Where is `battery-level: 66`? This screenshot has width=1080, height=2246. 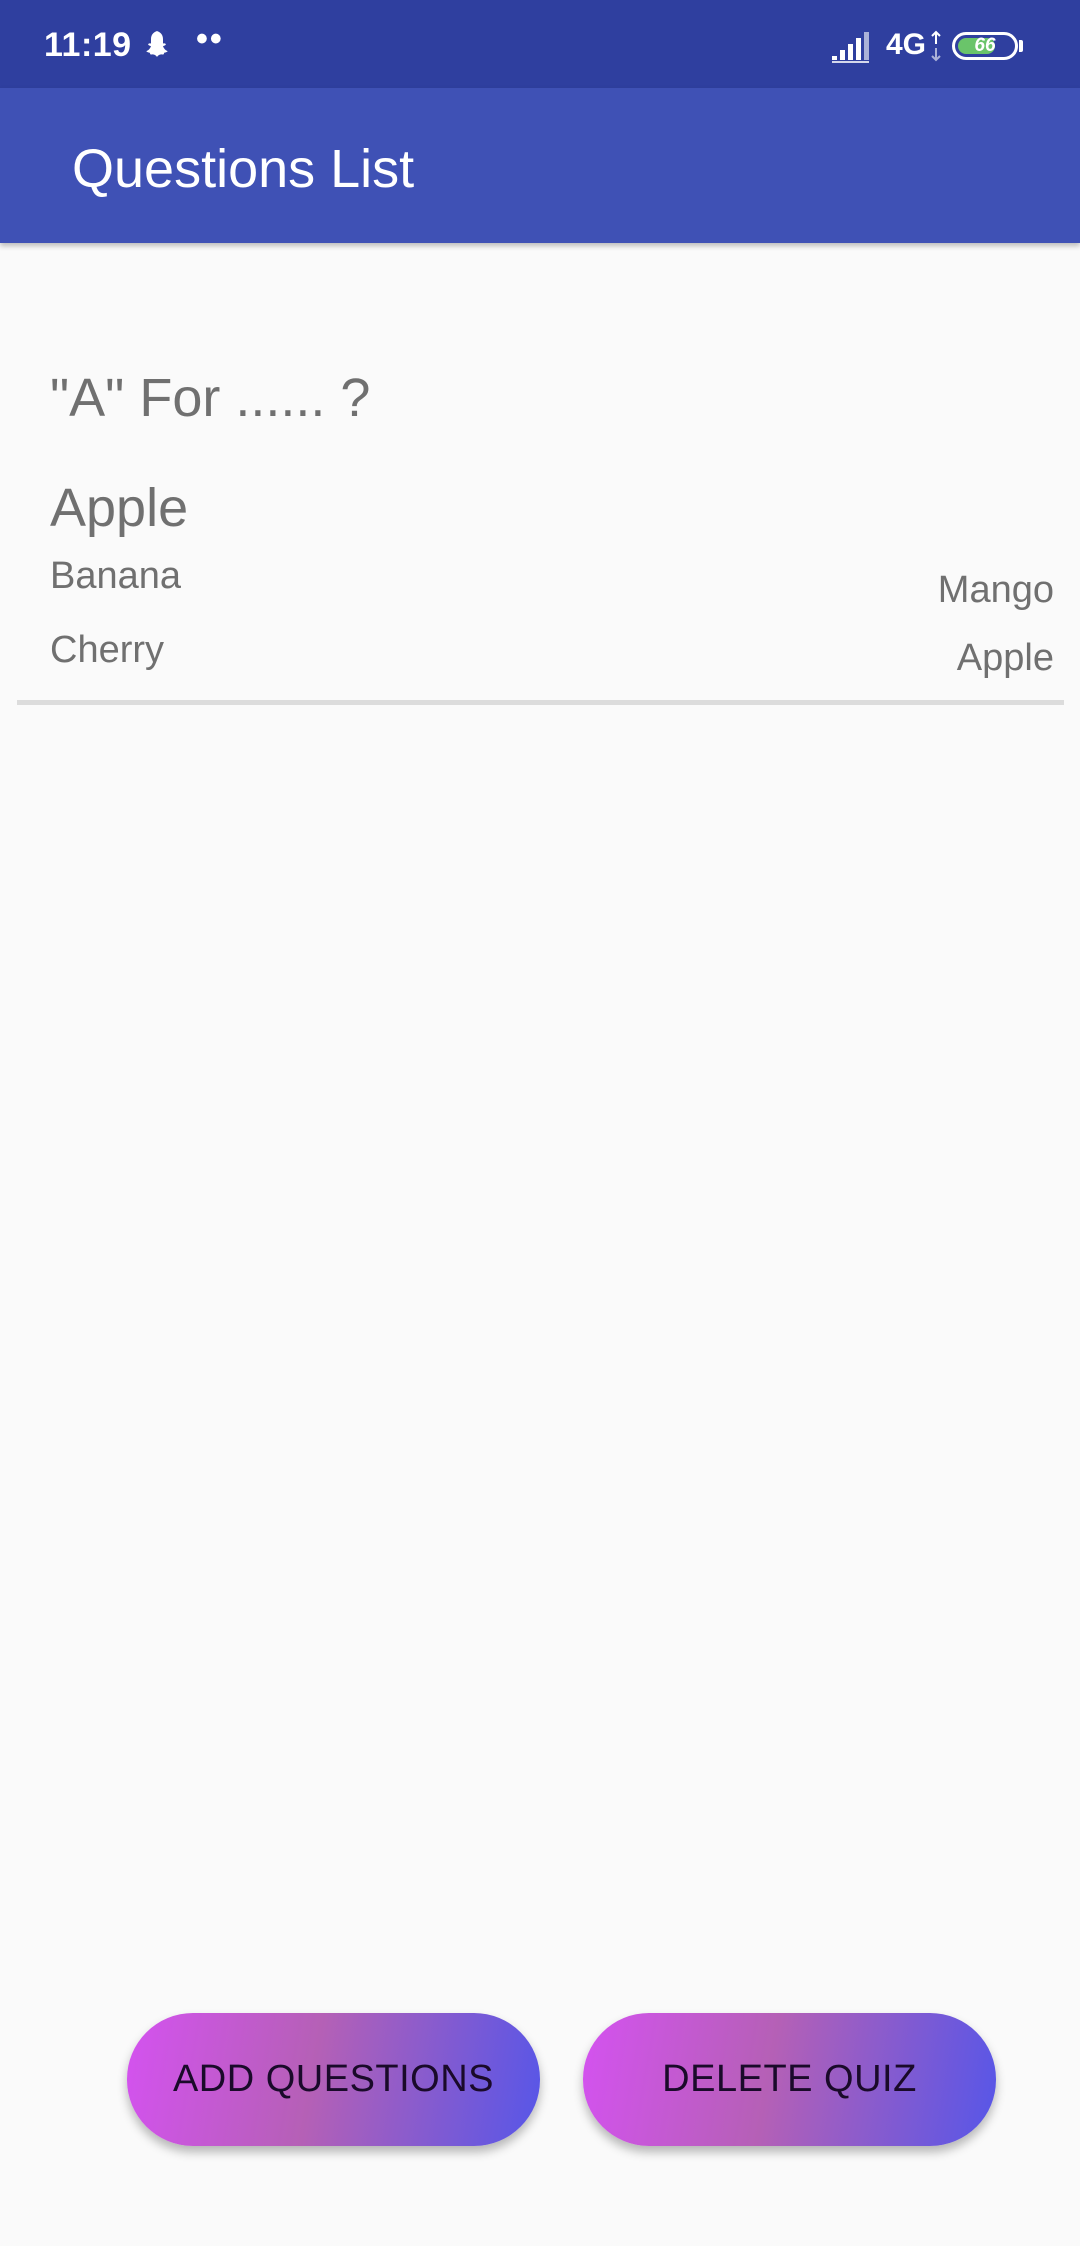
battery-level: 66 is located at coordinates (985, 45).